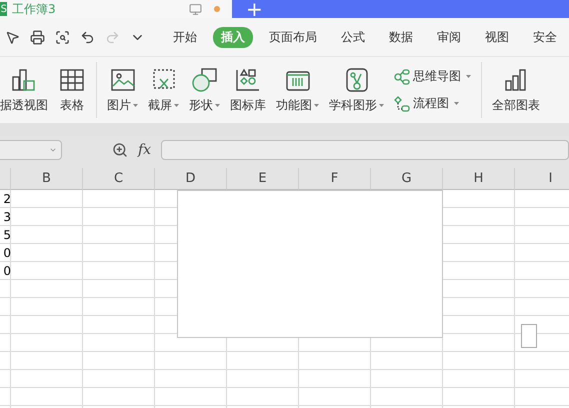  What do you see at coordinates (62, 37) in the screenshot?
I see `preview-icon` at bounding box center [62, 37].